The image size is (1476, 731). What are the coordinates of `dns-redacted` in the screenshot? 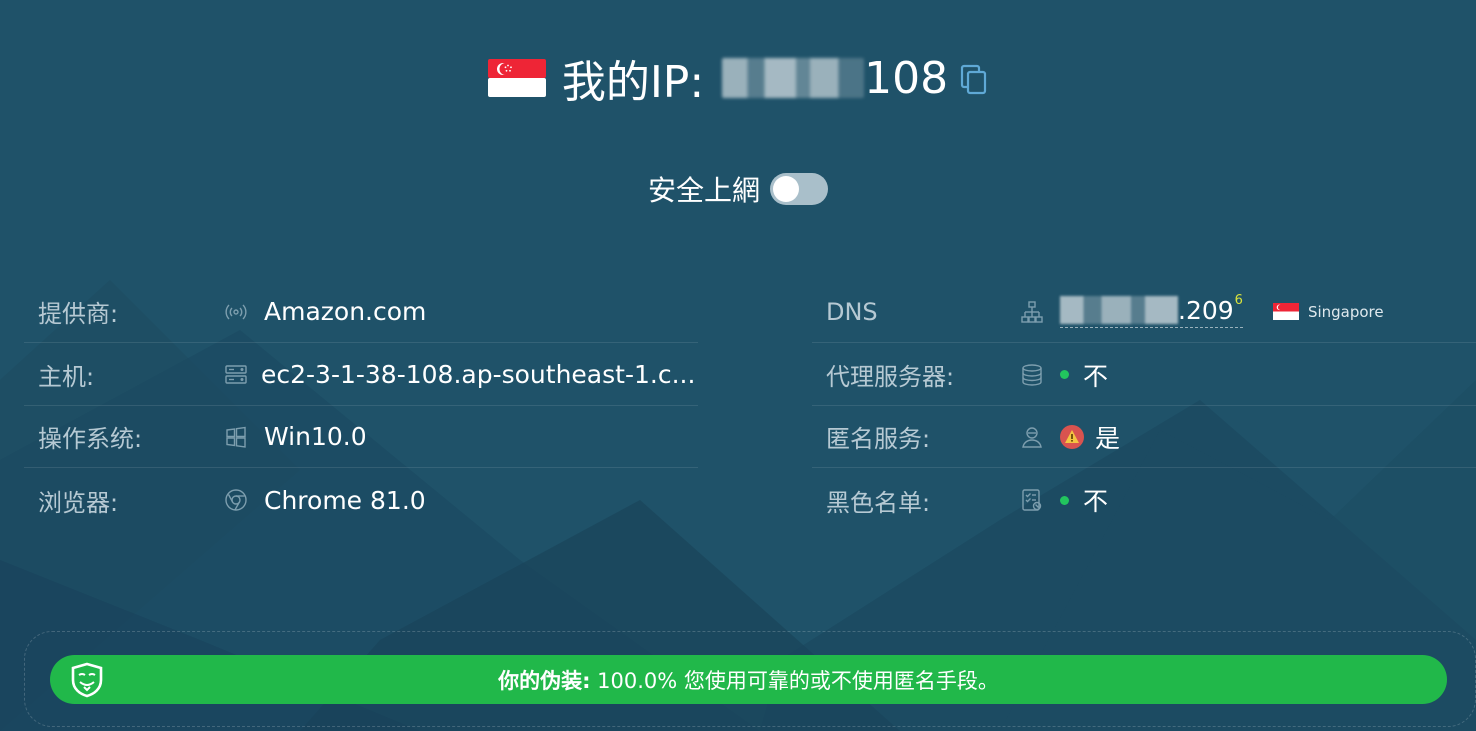 It's located at (1119, 310).